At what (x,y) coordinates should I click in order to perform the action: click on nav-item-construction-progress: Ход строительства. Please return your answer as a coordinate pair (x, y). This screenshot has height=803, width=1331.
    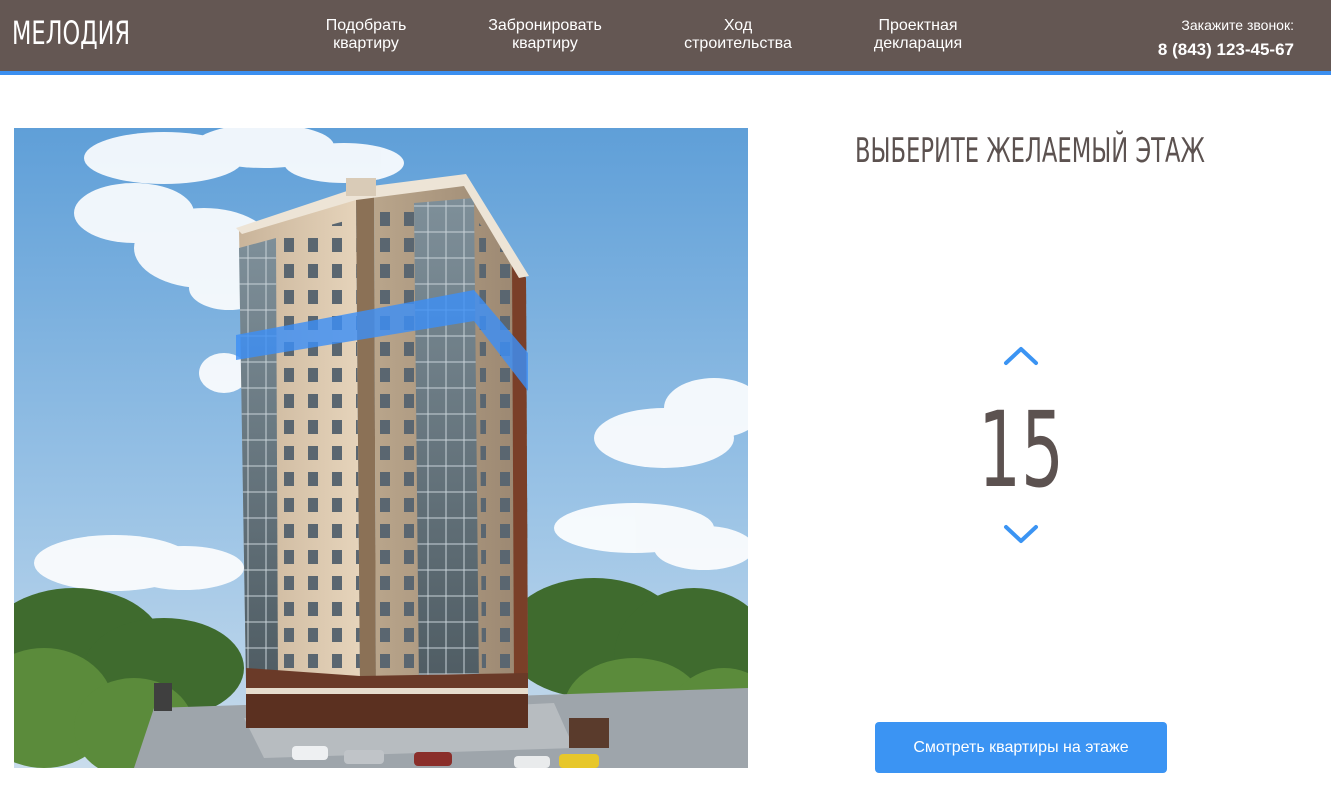
    Looking at the image, I should click on (738, 35).